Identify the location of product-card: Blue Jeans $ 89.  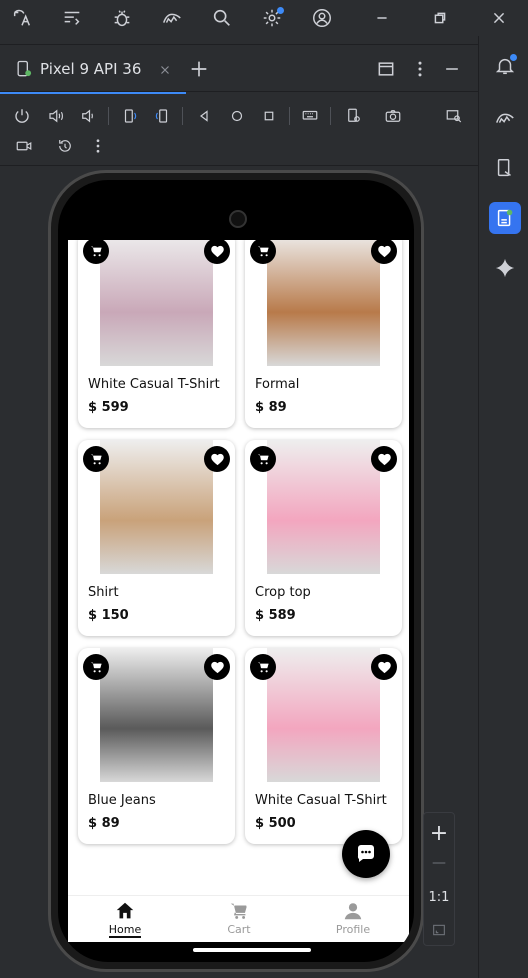
(156, 746).